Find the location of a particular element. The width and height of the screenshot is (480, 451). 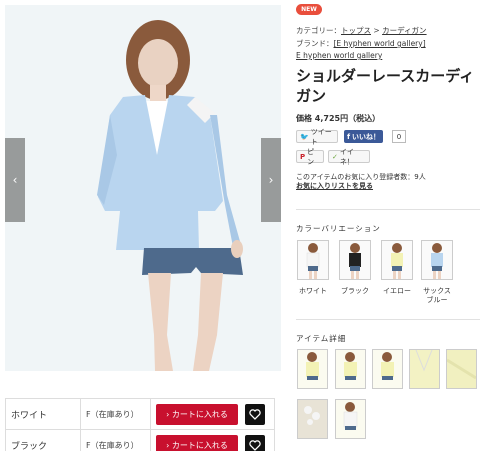

variation-thumb-white is located at coordinates (313, 260).